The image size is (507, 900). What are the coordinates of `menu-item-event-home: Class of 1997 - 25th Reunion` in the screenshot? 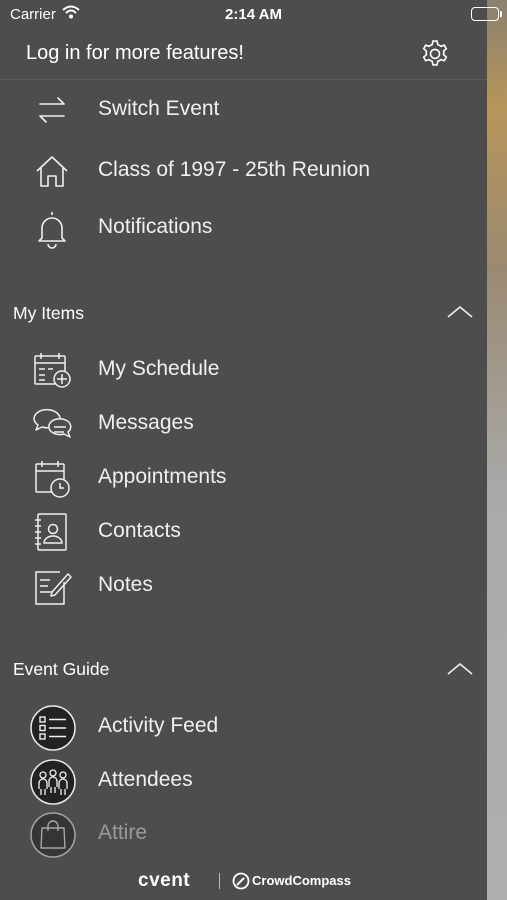 It's located at (243, 171).